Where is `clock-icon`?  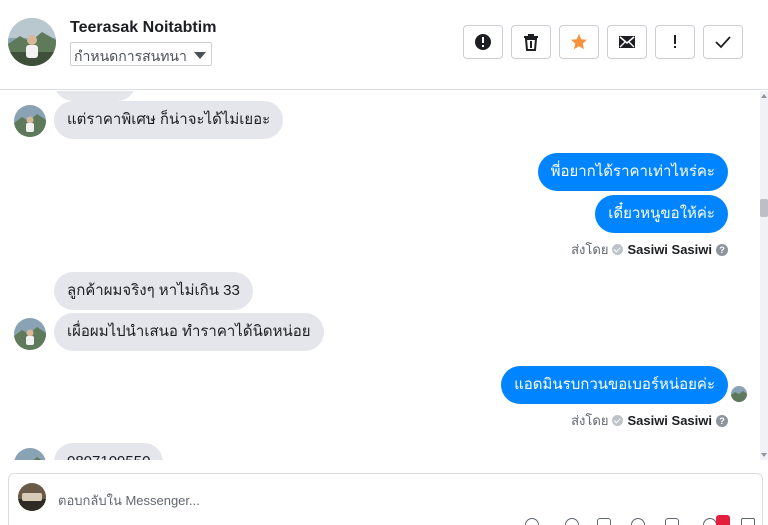
clock-icon is located at coordinates (638, 521).